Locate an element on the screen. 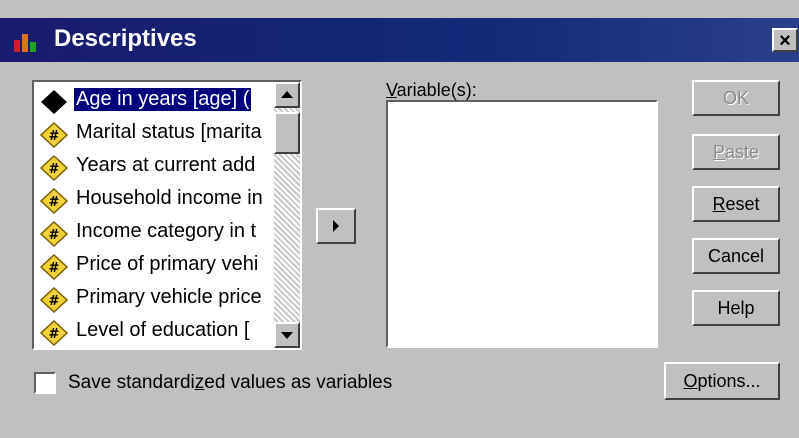 This screenshot has height=438, width=799. variable-label: Level of education [ is located at coordinates (163, 330).